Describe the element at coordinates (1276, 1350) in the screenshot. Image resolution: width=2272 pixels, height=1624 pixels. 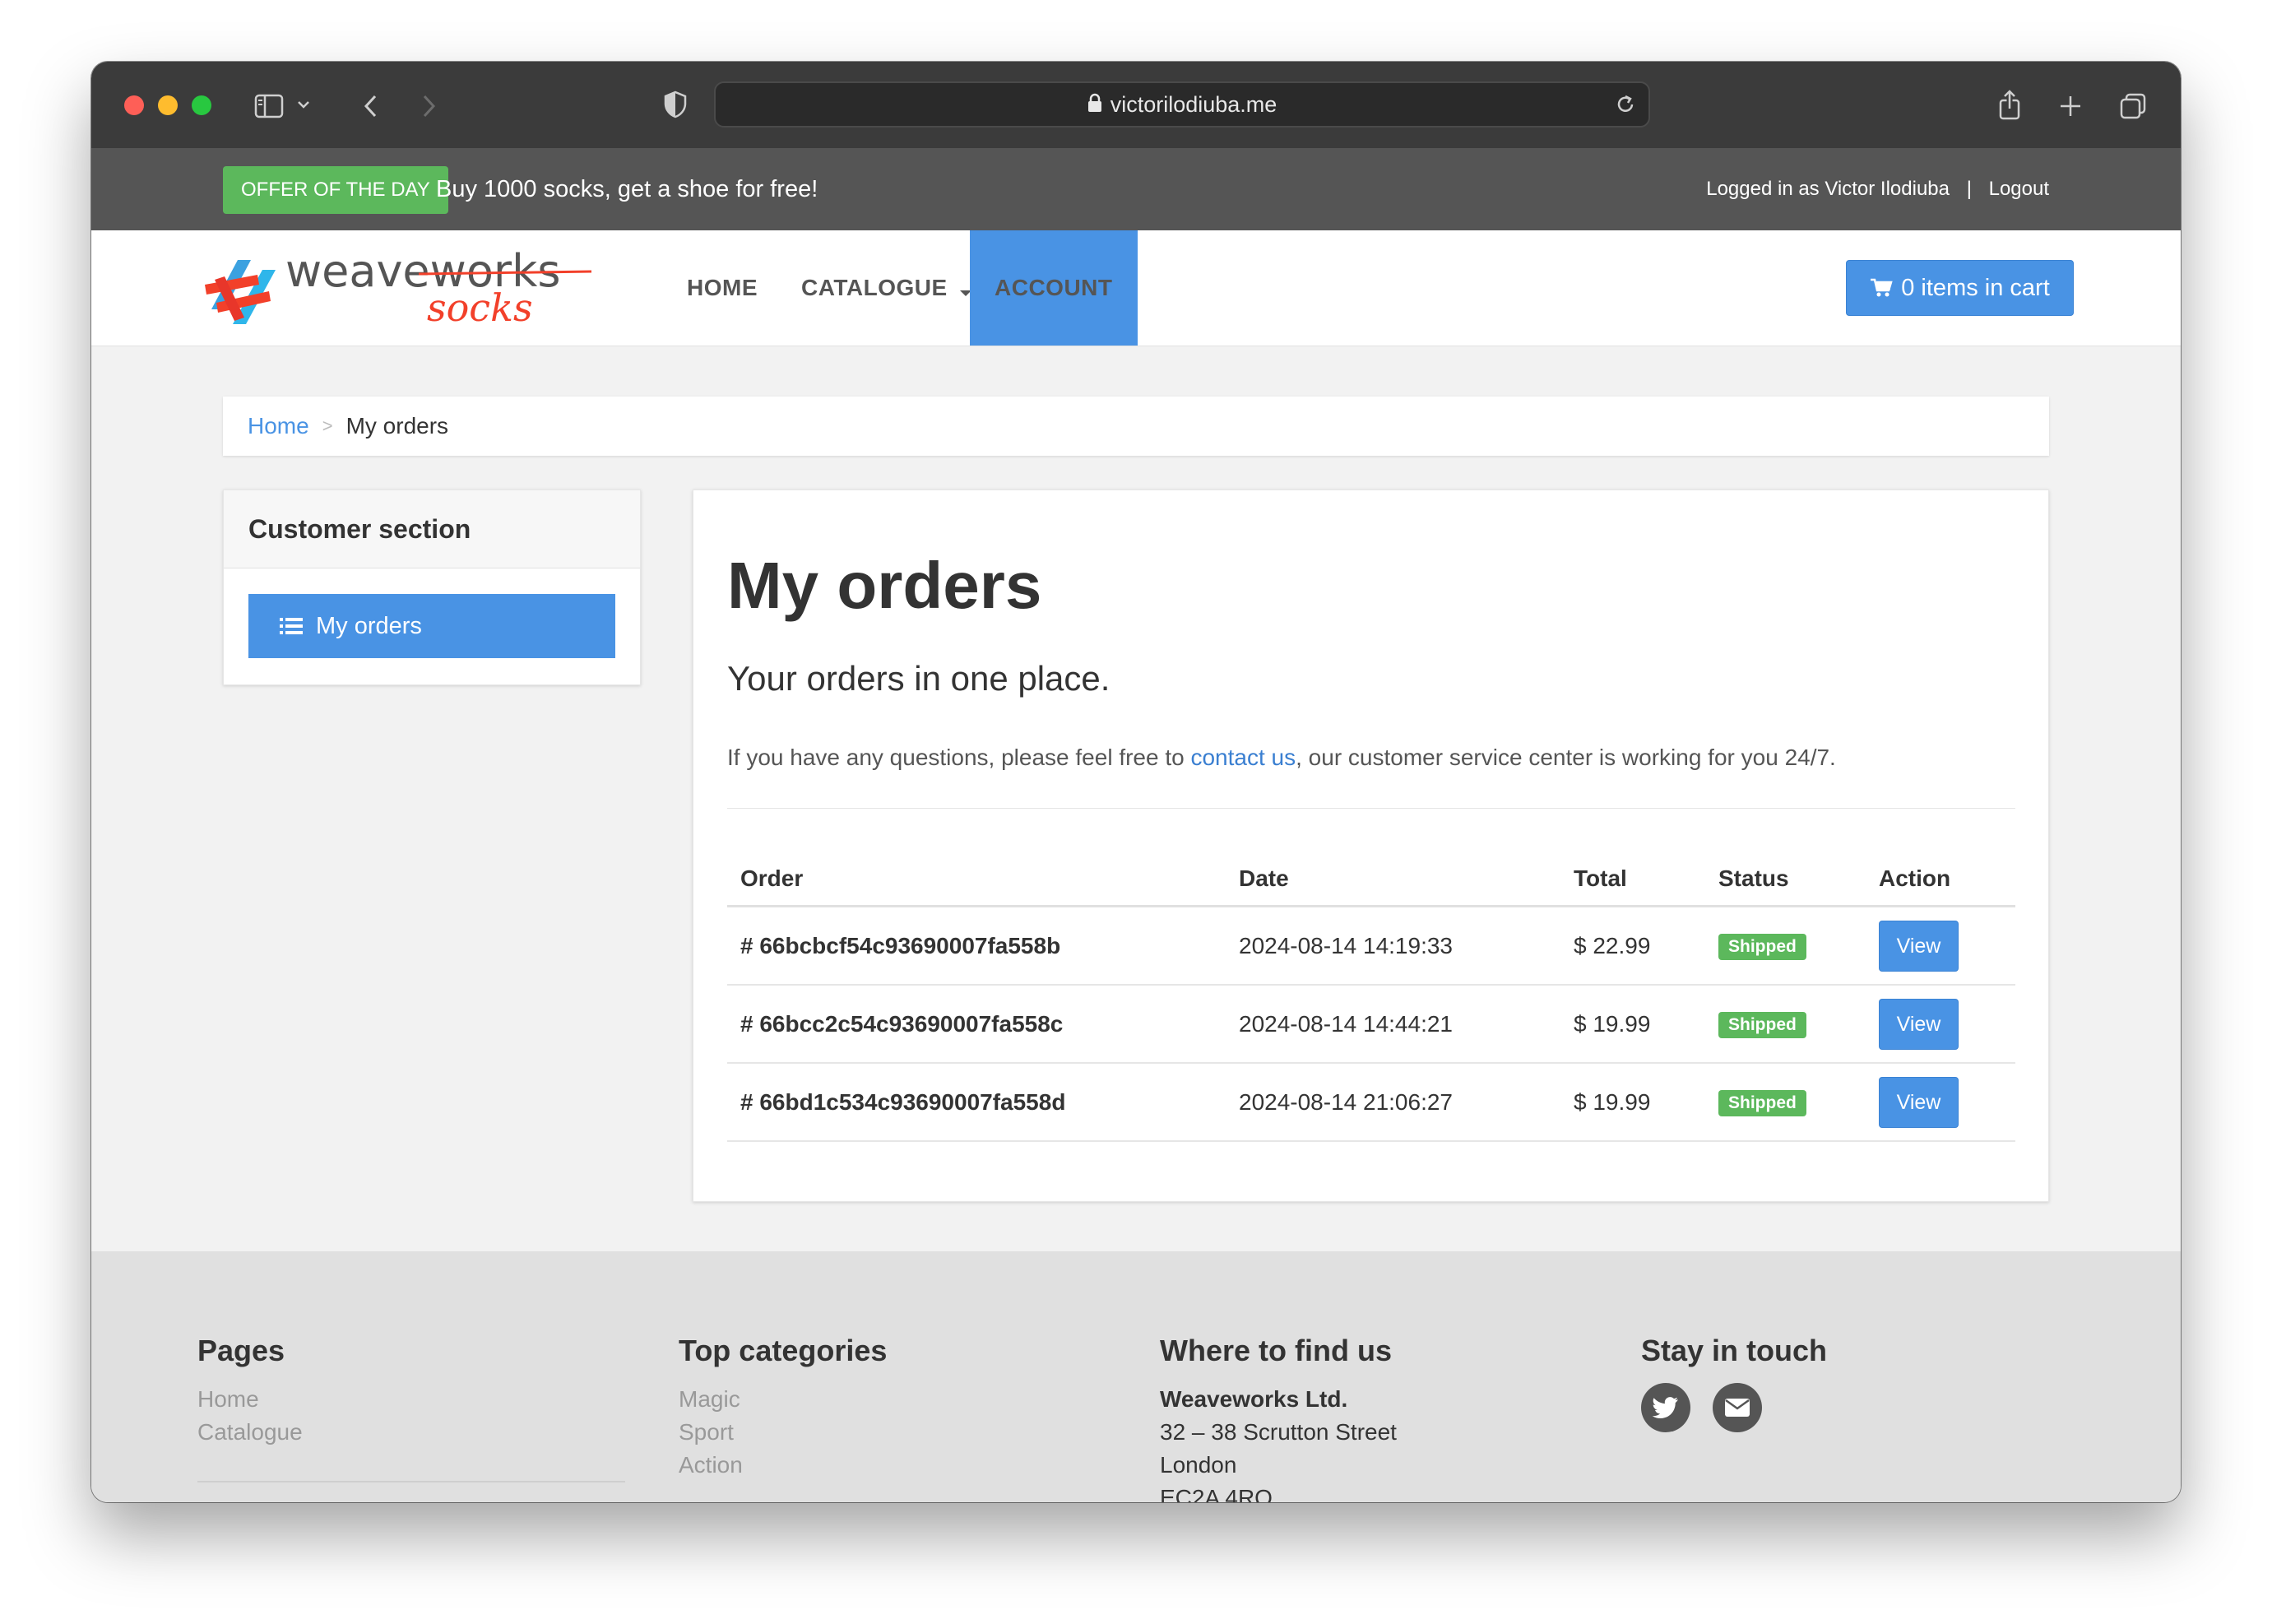
I see `footer-address-title: Where to find us` at that location.